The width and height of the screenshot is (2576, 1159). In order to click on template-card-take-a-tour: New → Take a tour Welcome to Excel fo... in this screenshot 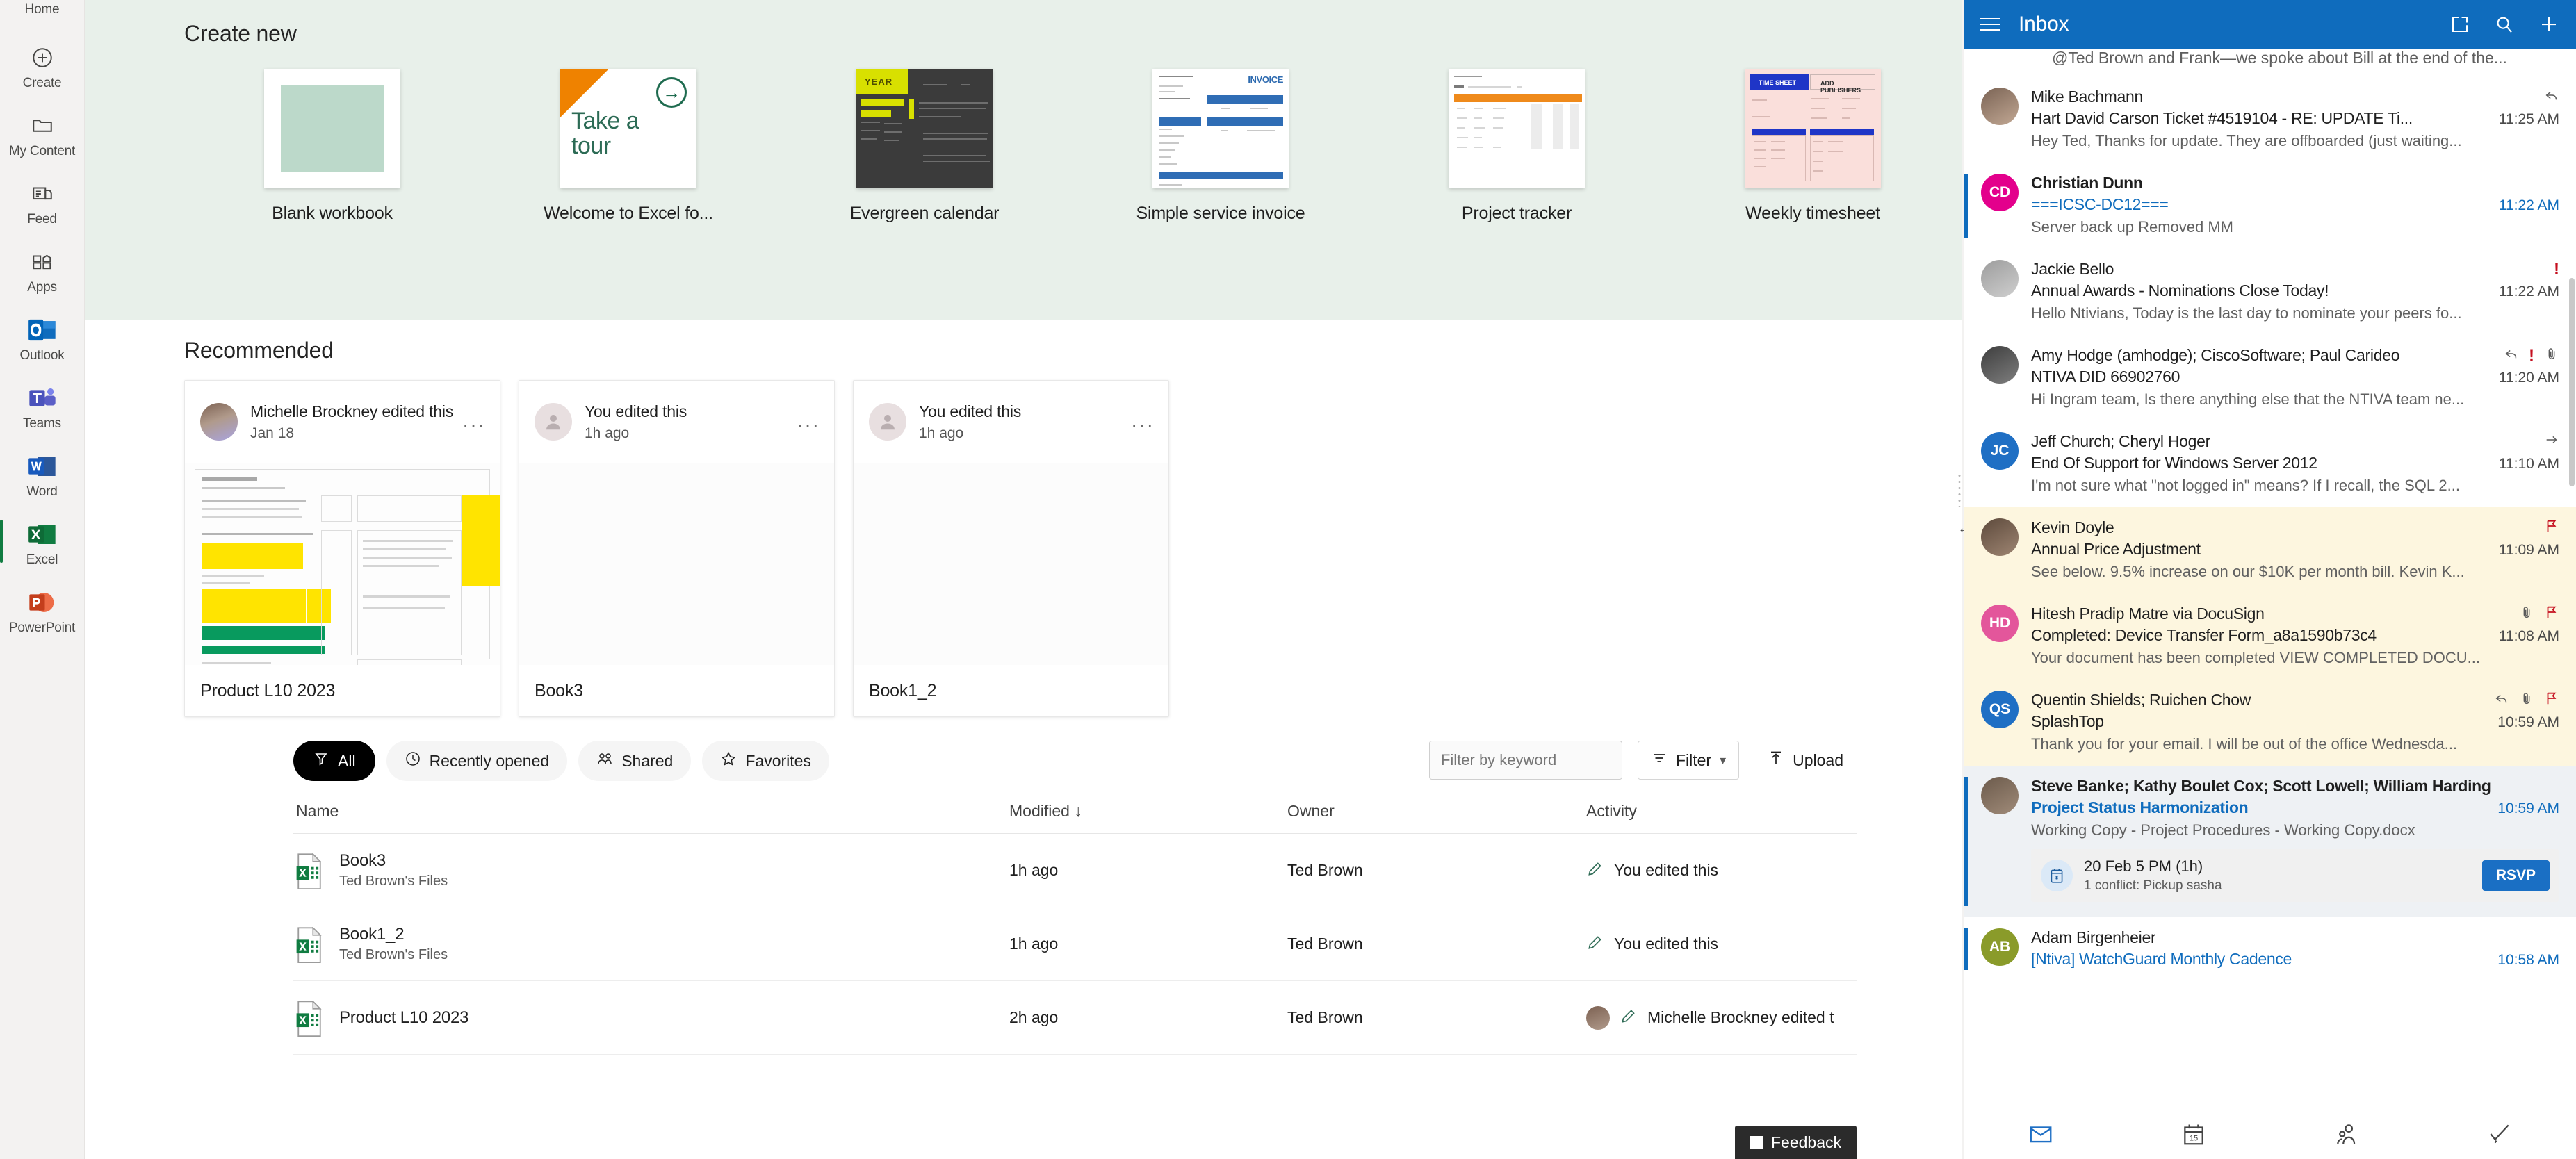, I will do `click(628, 145)`.